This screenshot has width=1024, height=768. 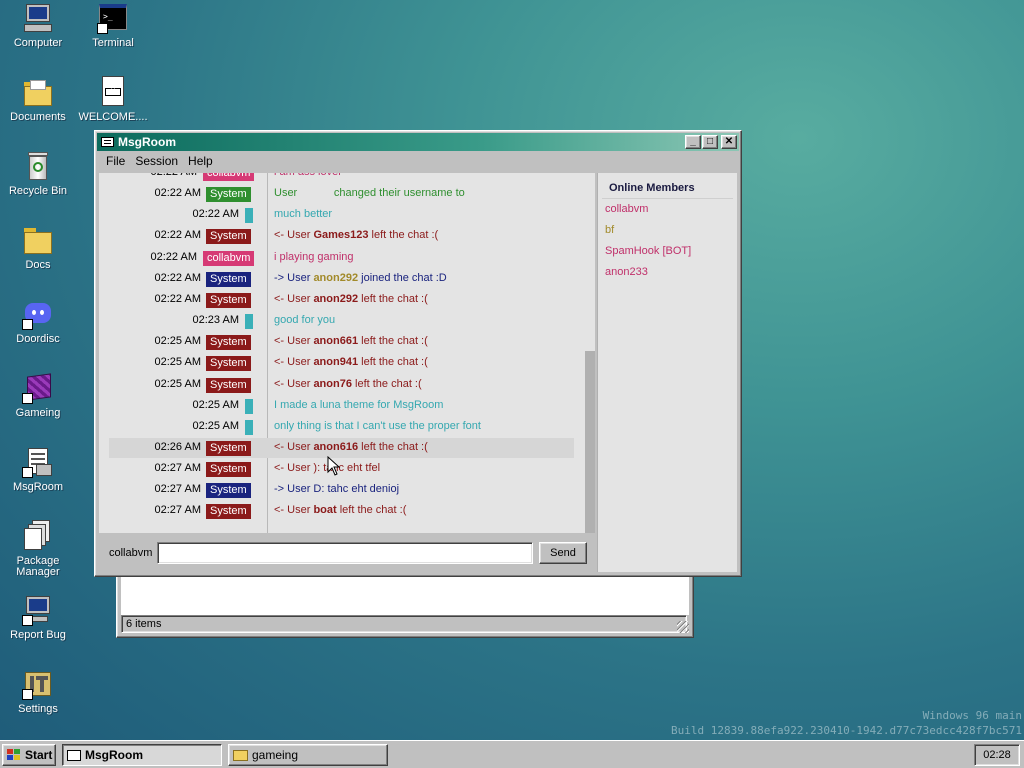 I want to click on message-input-row: collabvm Send, so click(x=347, y=552).